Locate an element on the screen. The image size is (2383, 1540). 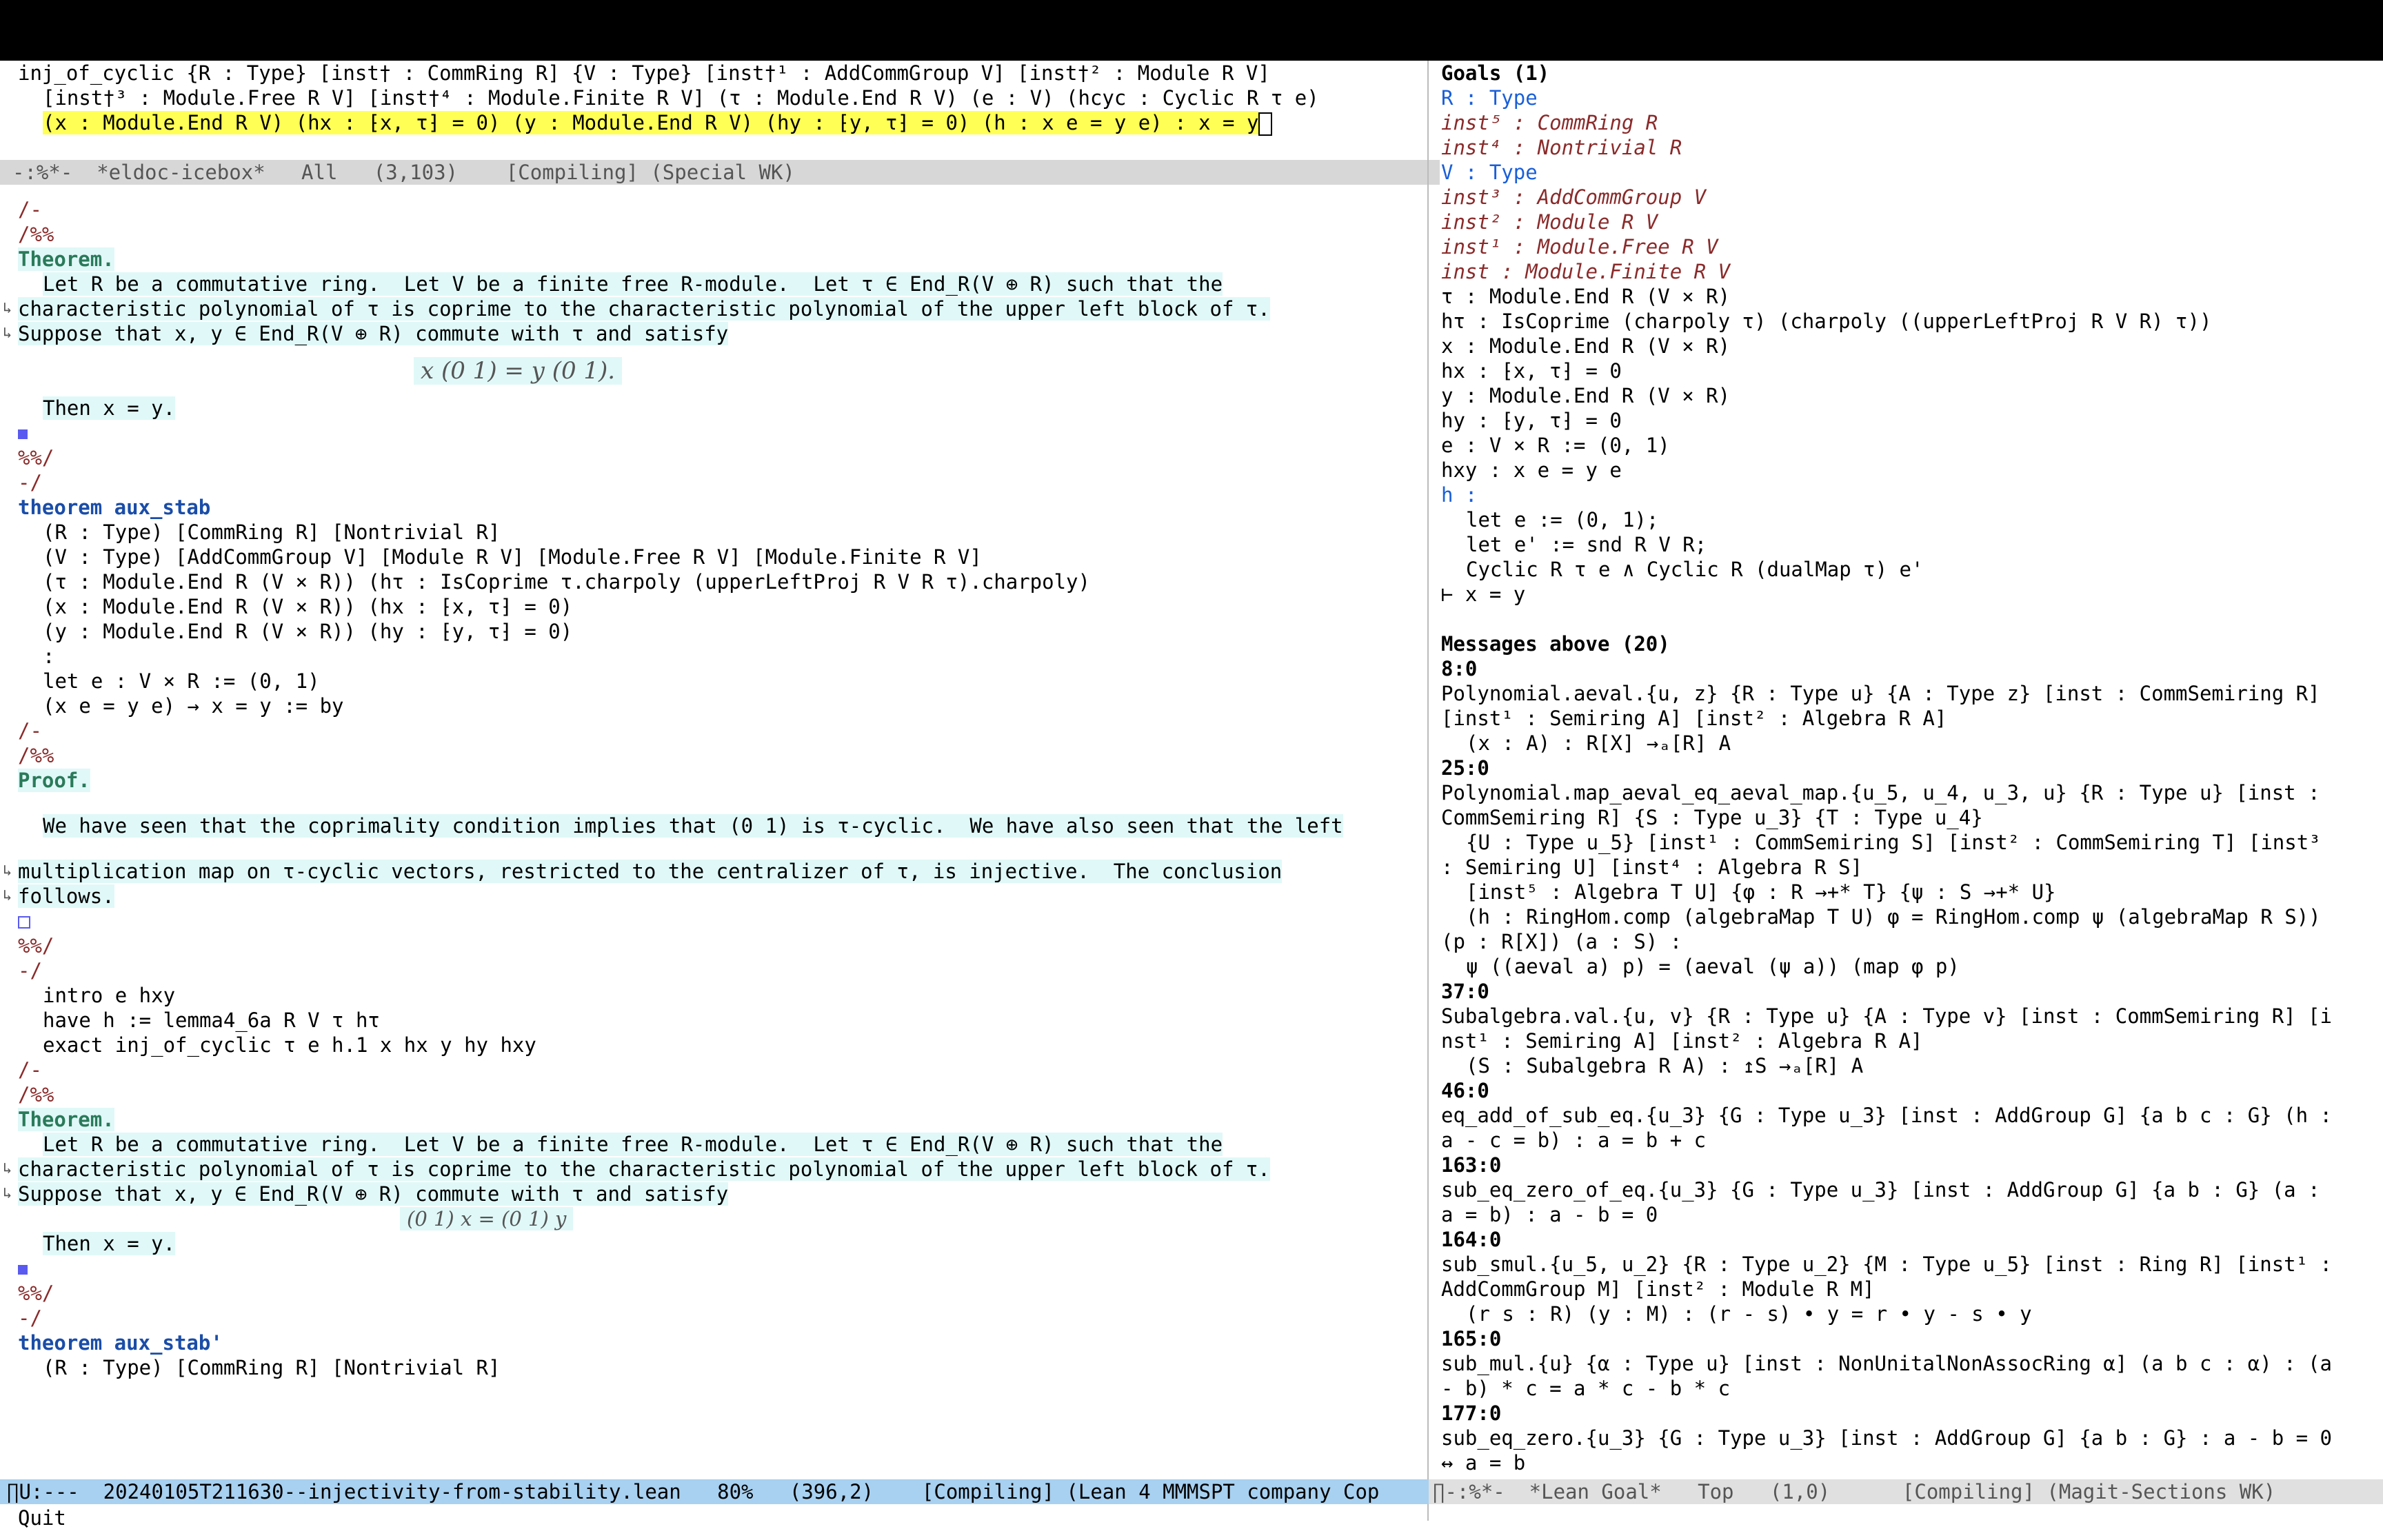
message-pos: 8:0 is located at coordinates (1906, 669).